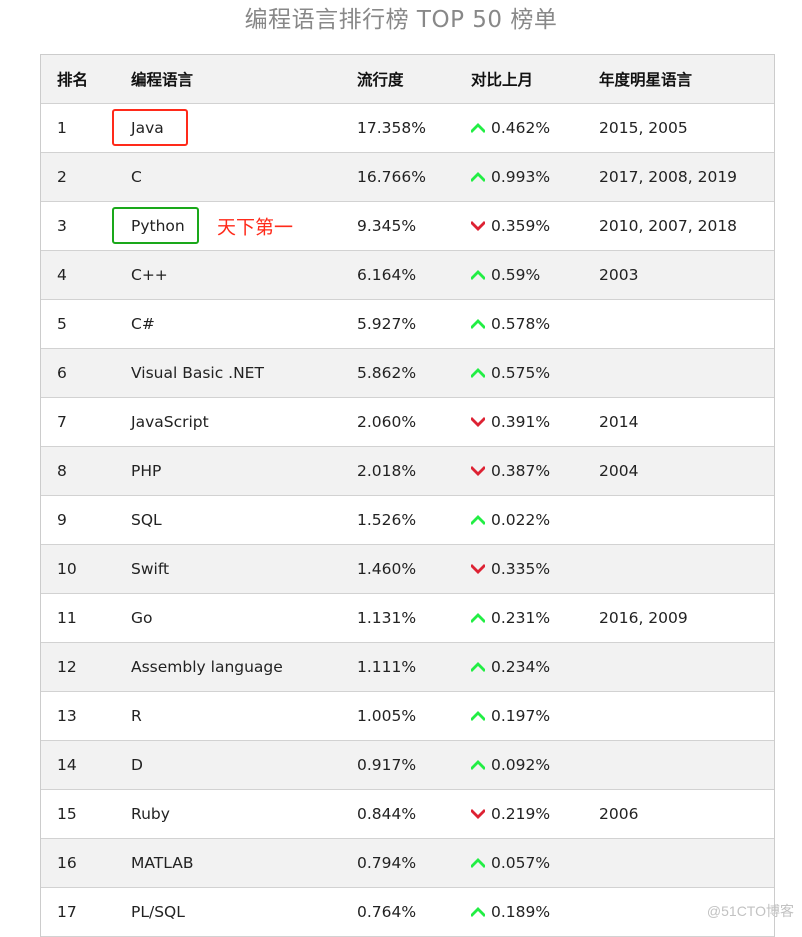  Describe the element at coordinates (521, 177) in the screenshot. I see `change-value: 0.993%` at that location.